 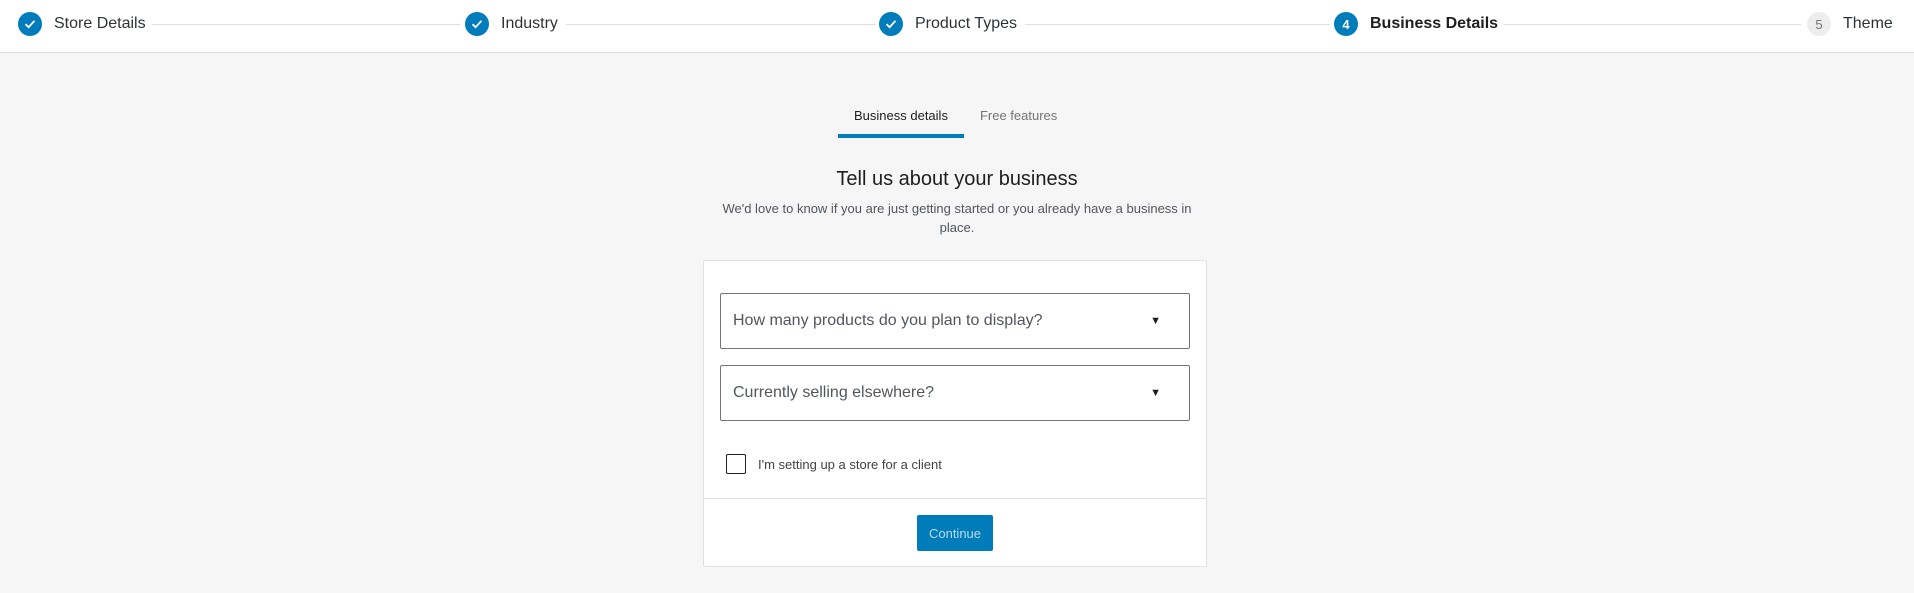 I want to click on step-label: Industry, so click(x=529, y=23).